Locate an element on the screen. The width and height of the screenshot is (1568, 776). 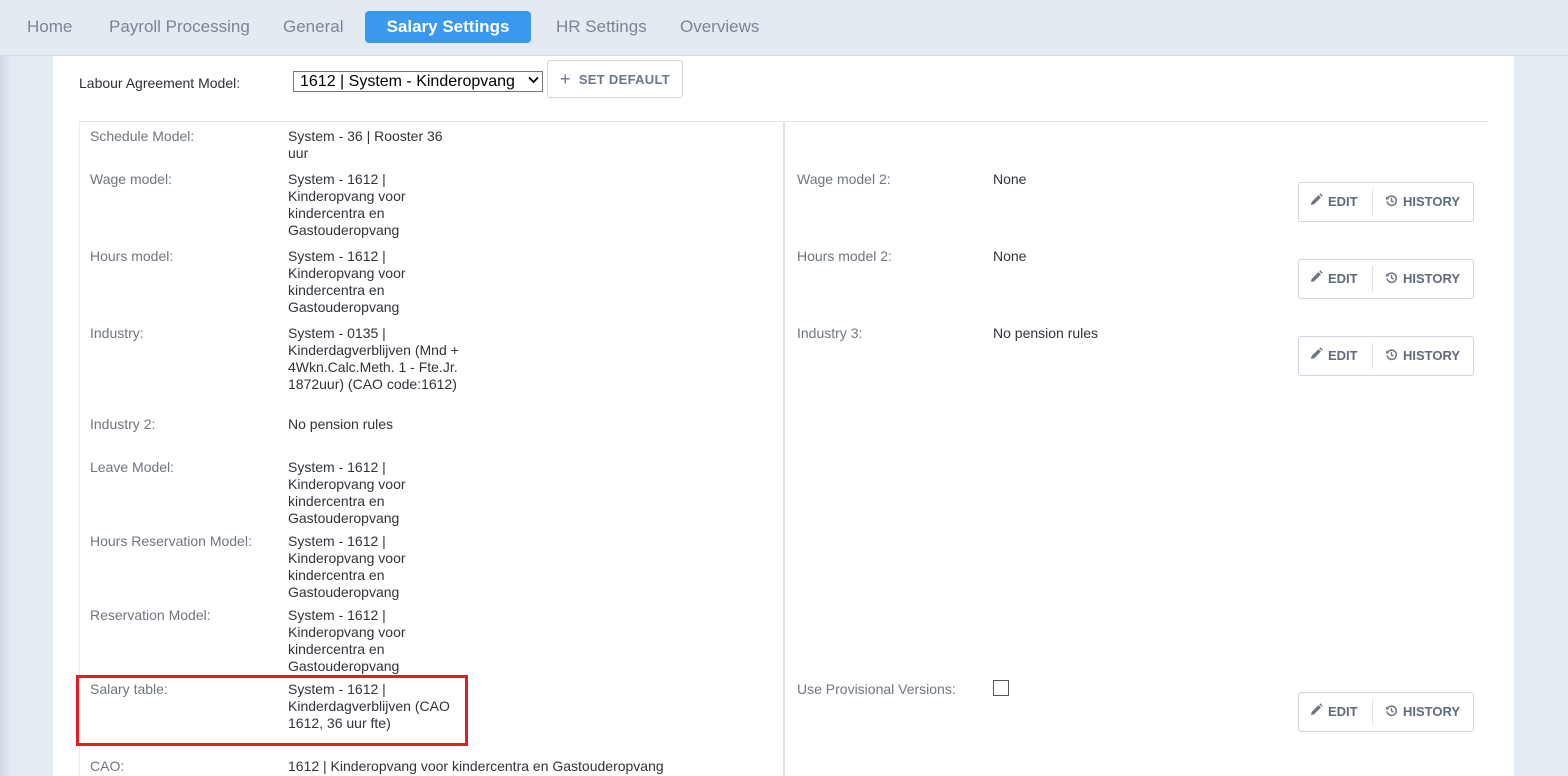
wage-model-2-actions: EDIT HISTORY is located at coordinates (1386, 202).